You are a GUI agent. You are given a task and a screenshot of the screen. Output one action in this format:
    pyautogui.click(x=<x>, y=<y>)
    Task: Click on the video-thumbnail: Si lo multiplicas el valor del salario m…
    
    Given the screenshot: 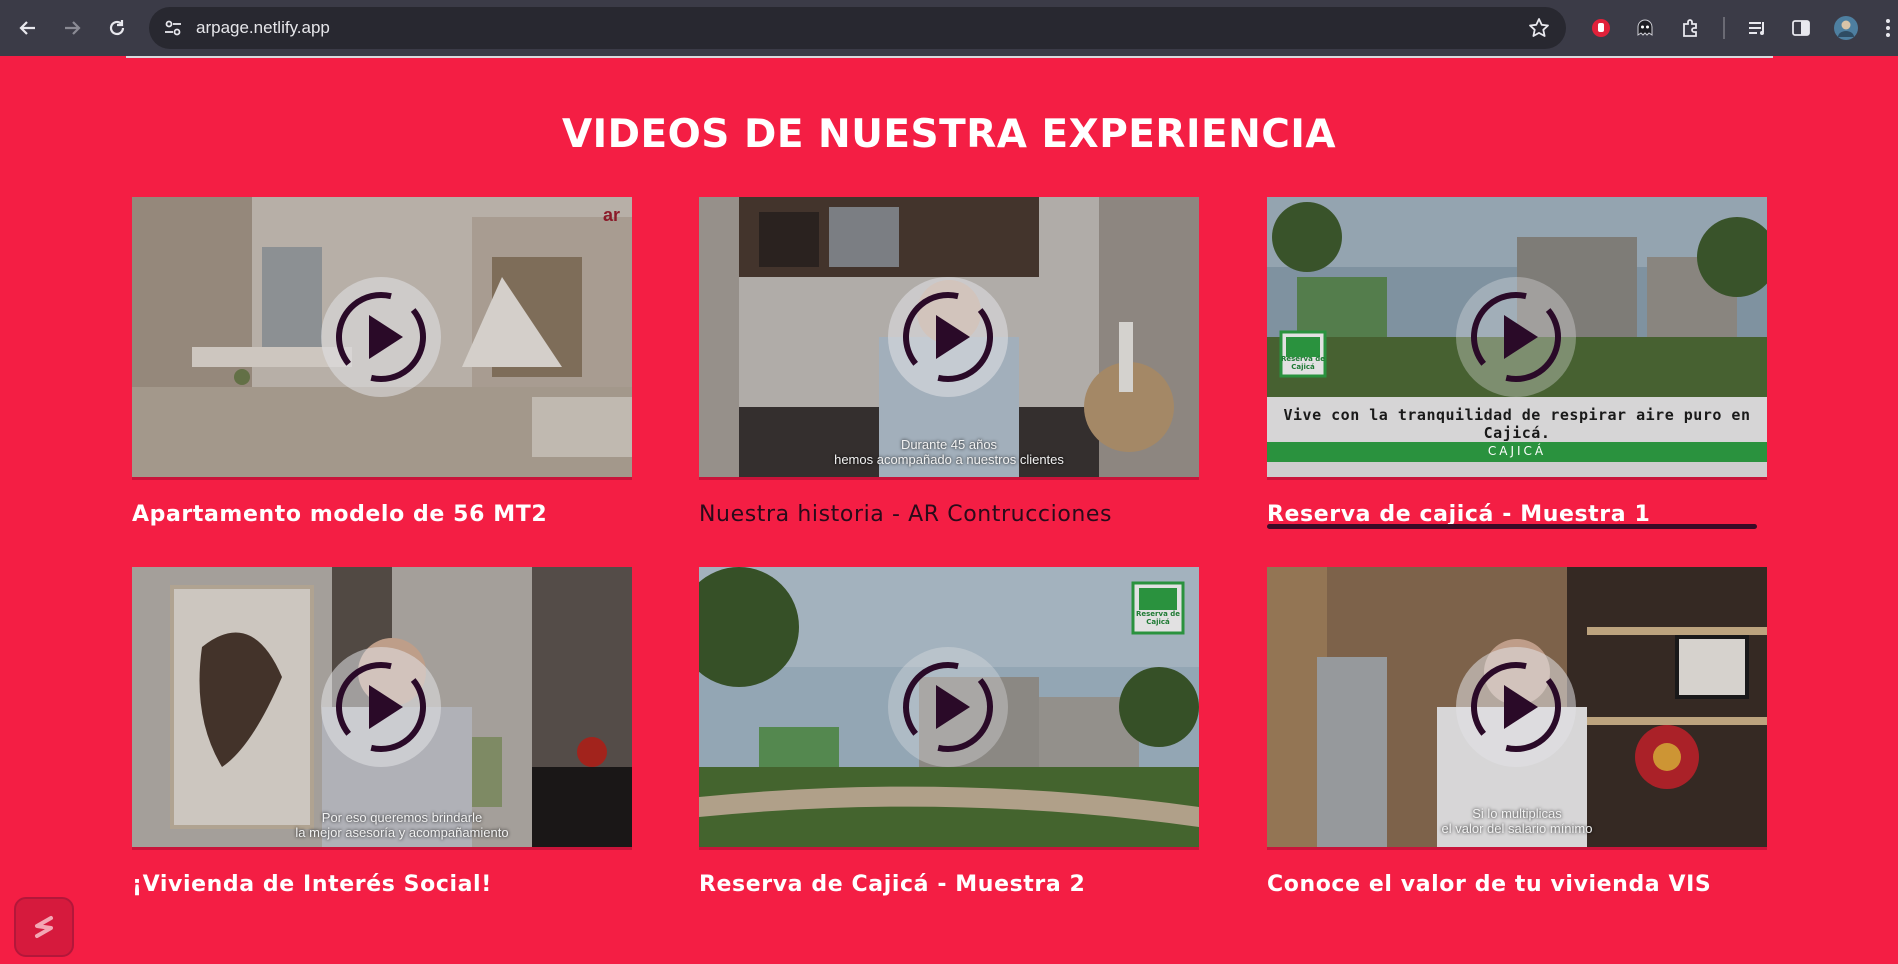 What is the action you would take?
    pyautogui.click(x=1517, y=708)
    